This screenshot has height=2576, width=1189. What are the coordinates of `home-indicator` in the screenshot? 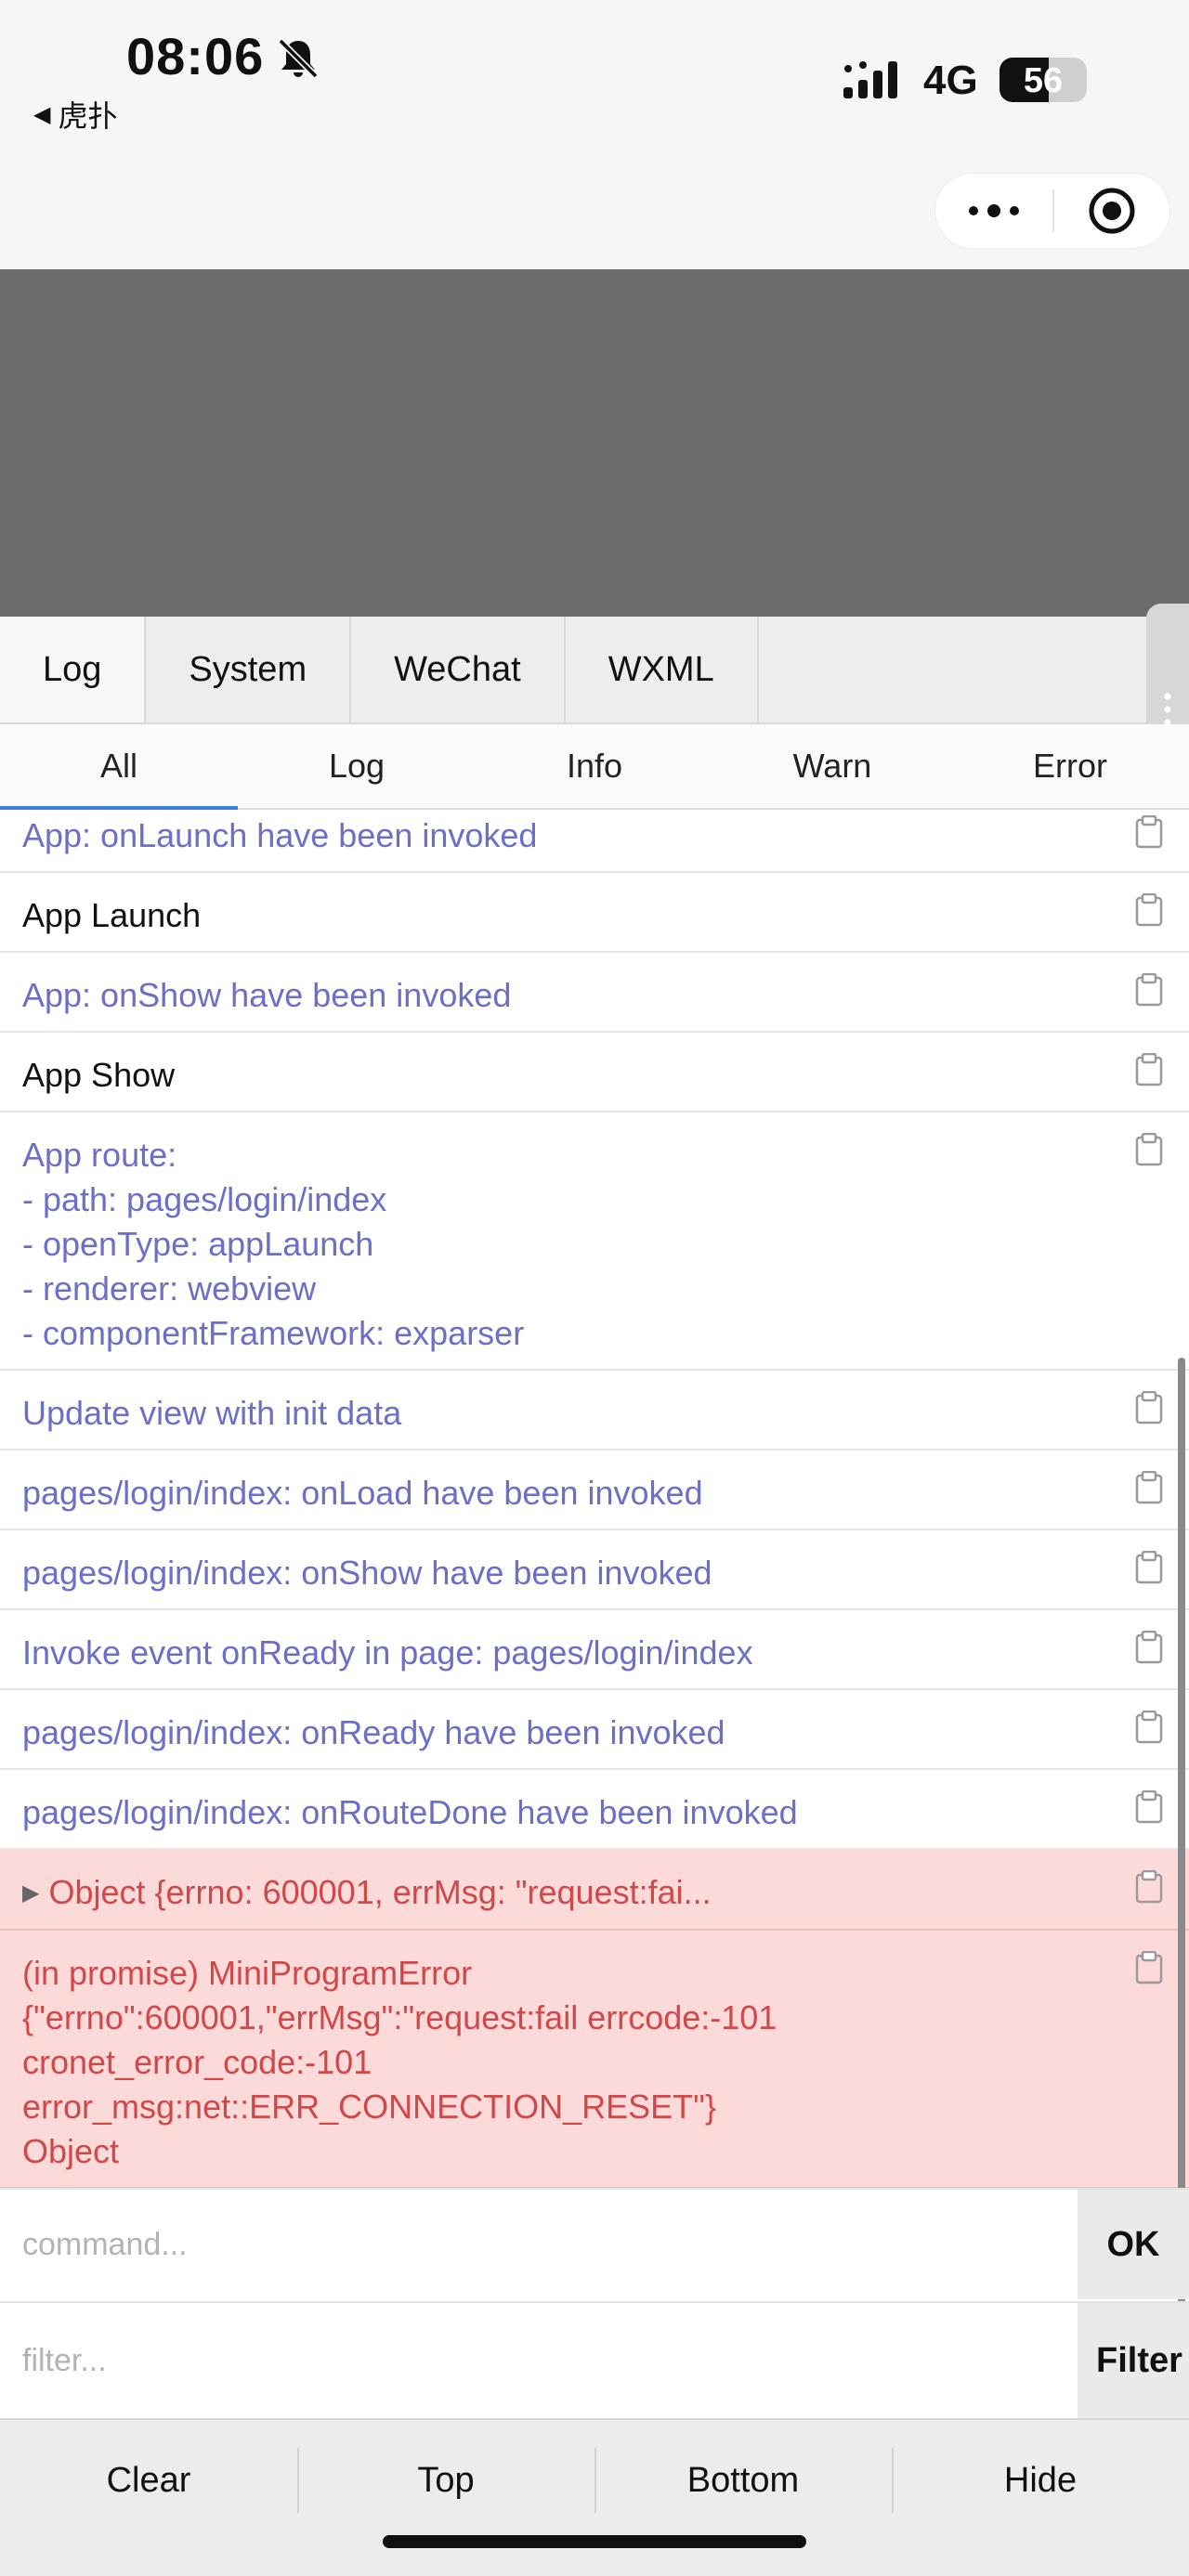 It's located at (594, 2541).